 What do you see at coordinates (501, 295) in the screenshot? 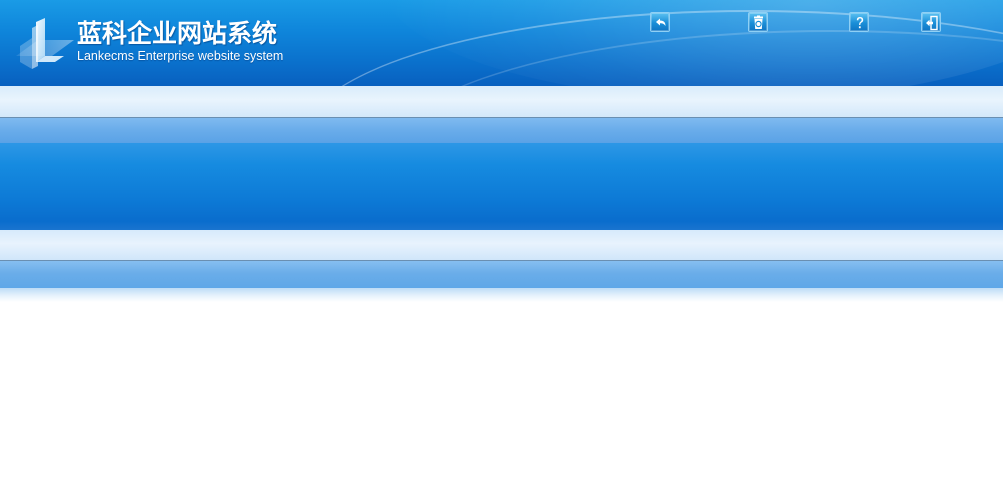
I see `fade-strip` at bounding box center [501, 295].